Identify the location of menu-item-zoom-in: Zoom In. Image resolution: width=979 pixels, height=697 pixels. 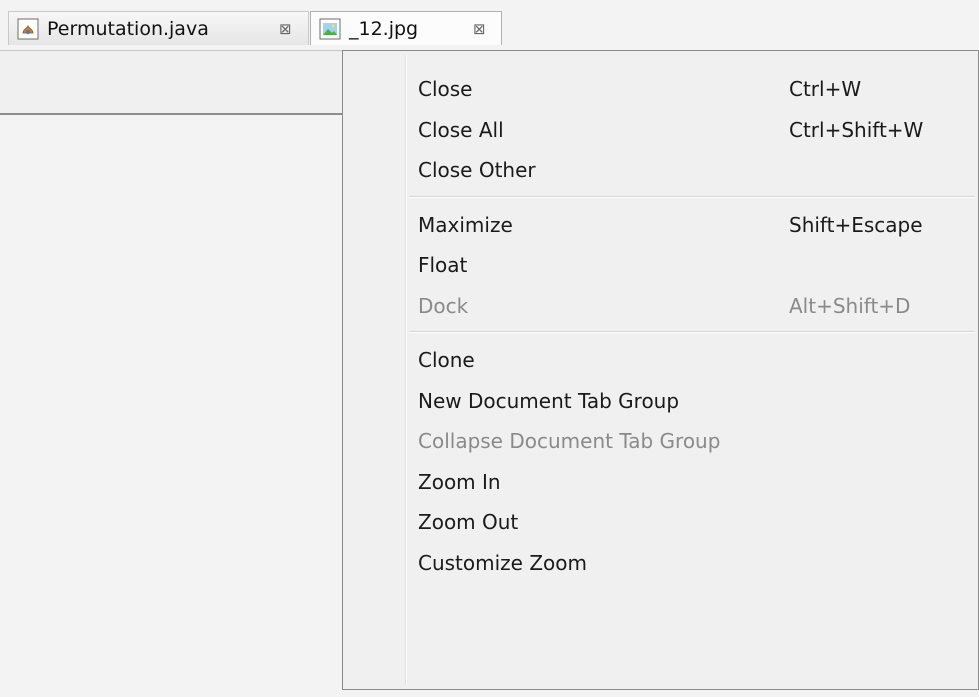
(660, 482).